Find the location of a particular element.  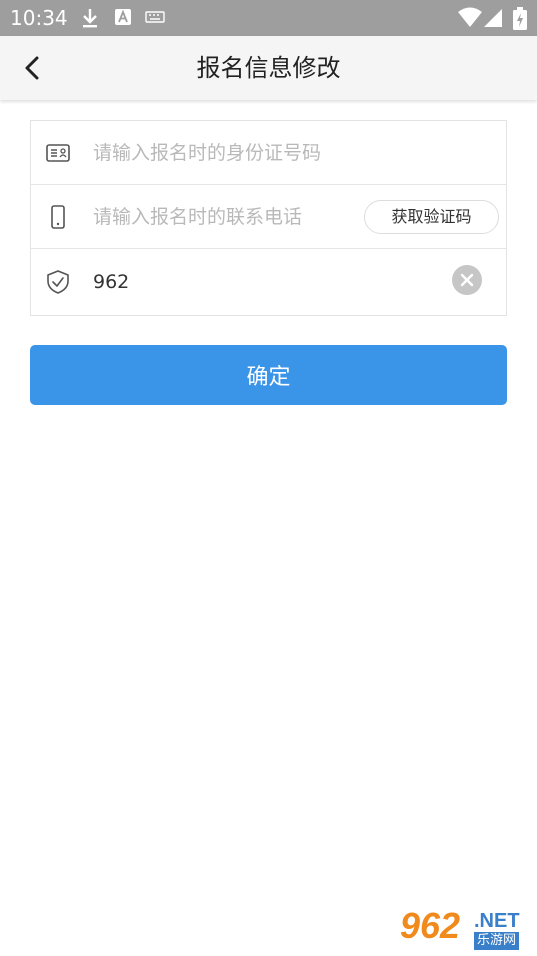

download-icon is located at coordinates (90, 18).